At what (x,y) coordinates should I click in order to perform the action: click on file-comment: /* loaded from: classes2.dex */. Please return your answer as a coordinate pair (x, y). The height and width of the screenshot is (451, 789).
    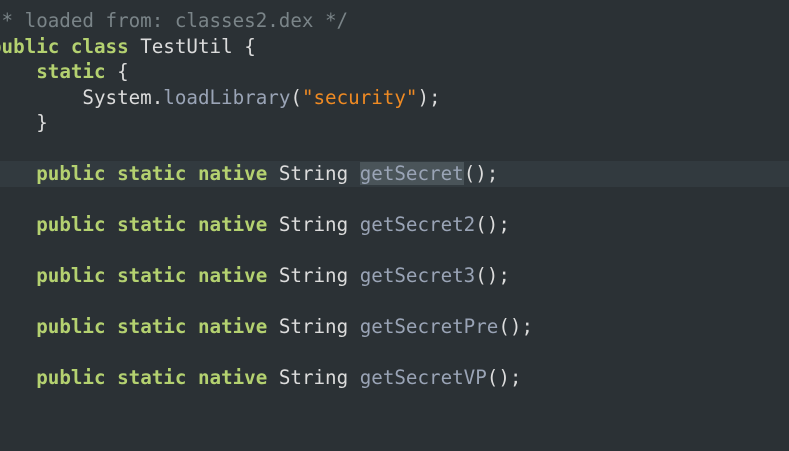
    Looking at the image, I should click on (174, 20).